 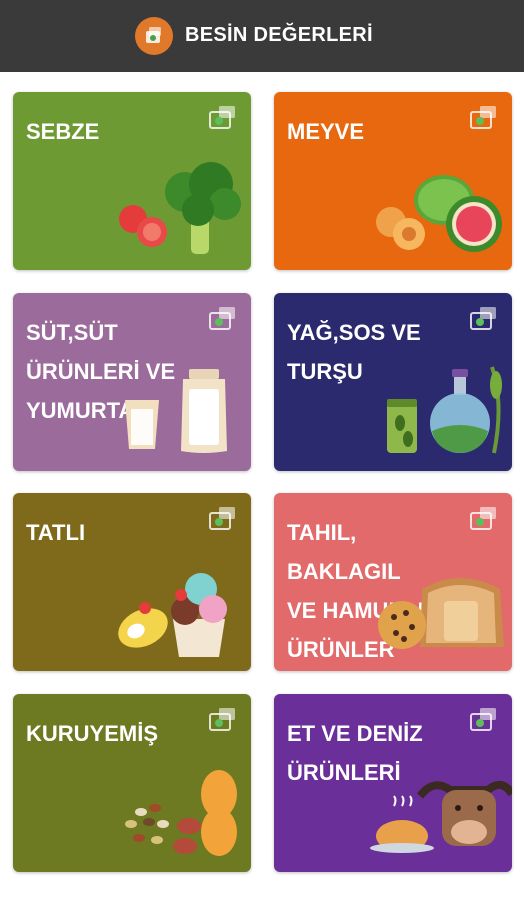 I want to click on category-label: MEYVE, so click(x=326, y=131).